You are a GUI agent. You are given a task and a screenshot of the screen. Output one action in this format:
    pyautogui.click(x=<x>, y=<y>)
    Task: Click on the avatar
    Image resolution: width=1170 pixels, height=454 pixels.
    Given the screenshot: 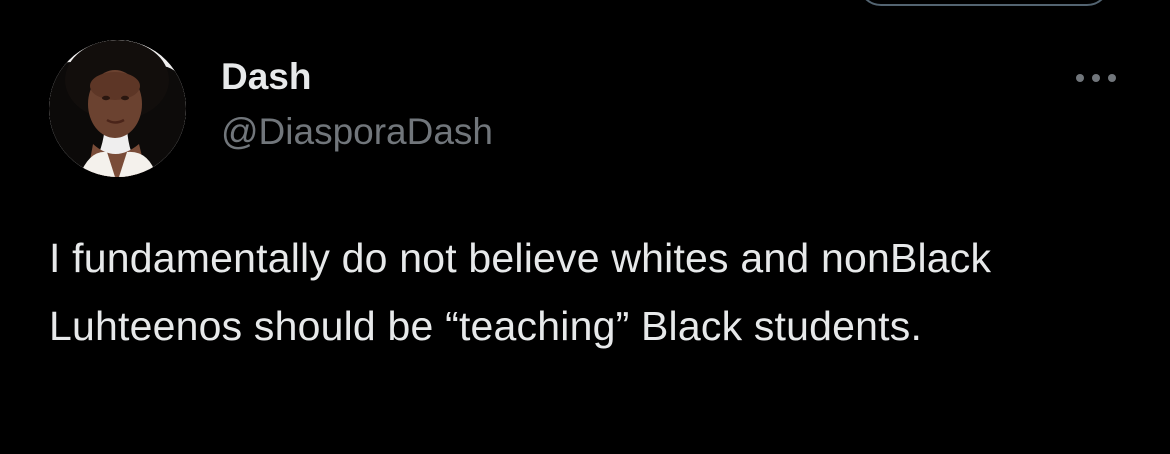 What is the action you would take?
    pyautogui.click(x=117, y=108)
    